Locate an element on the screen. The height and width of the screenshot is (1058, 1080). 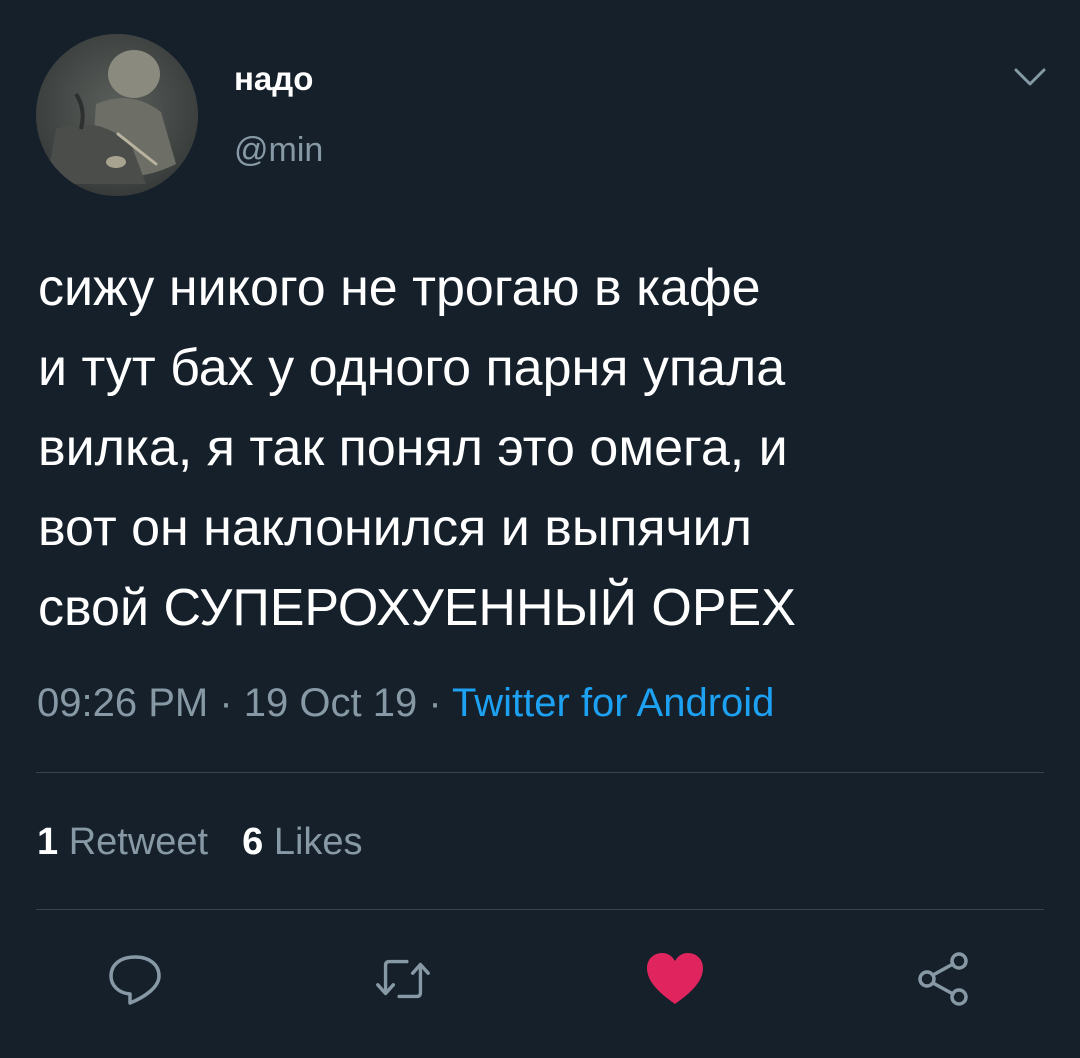
reply-icon is located at coordinates (135, 980).